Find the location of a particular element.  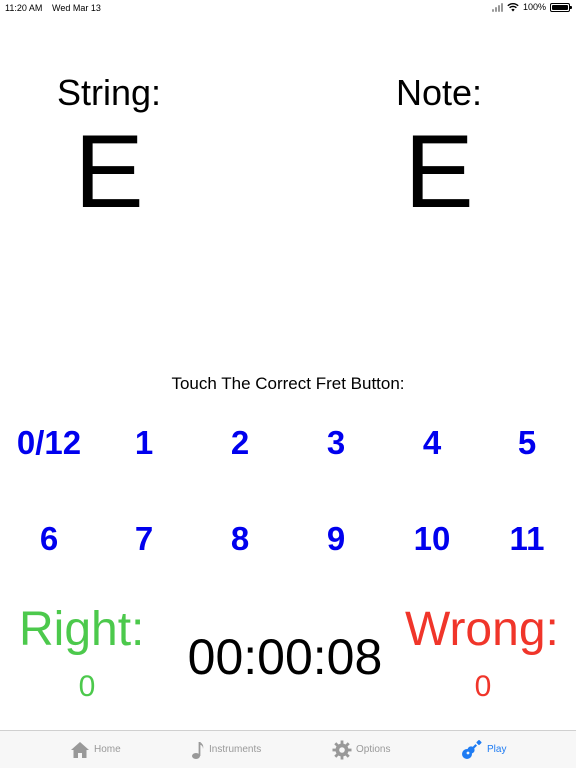

status-date: Wed Mar 13 is located at coordinates (76, 8).